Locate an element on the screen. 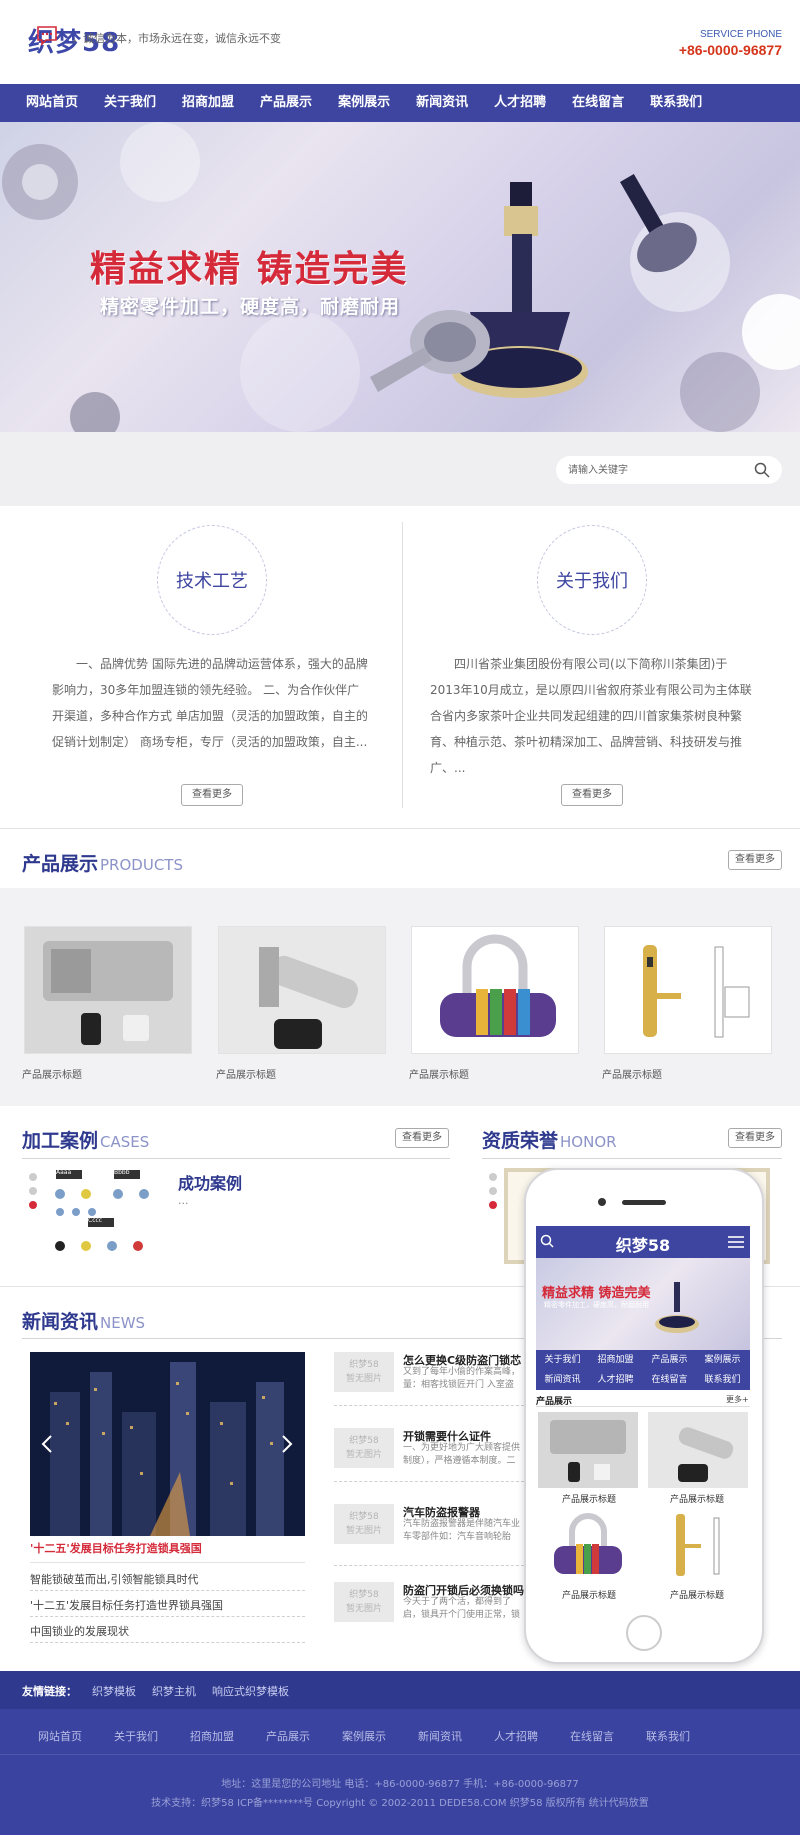  mobile-nav-4: 案例展示 is located at coordinates (722, 1360).